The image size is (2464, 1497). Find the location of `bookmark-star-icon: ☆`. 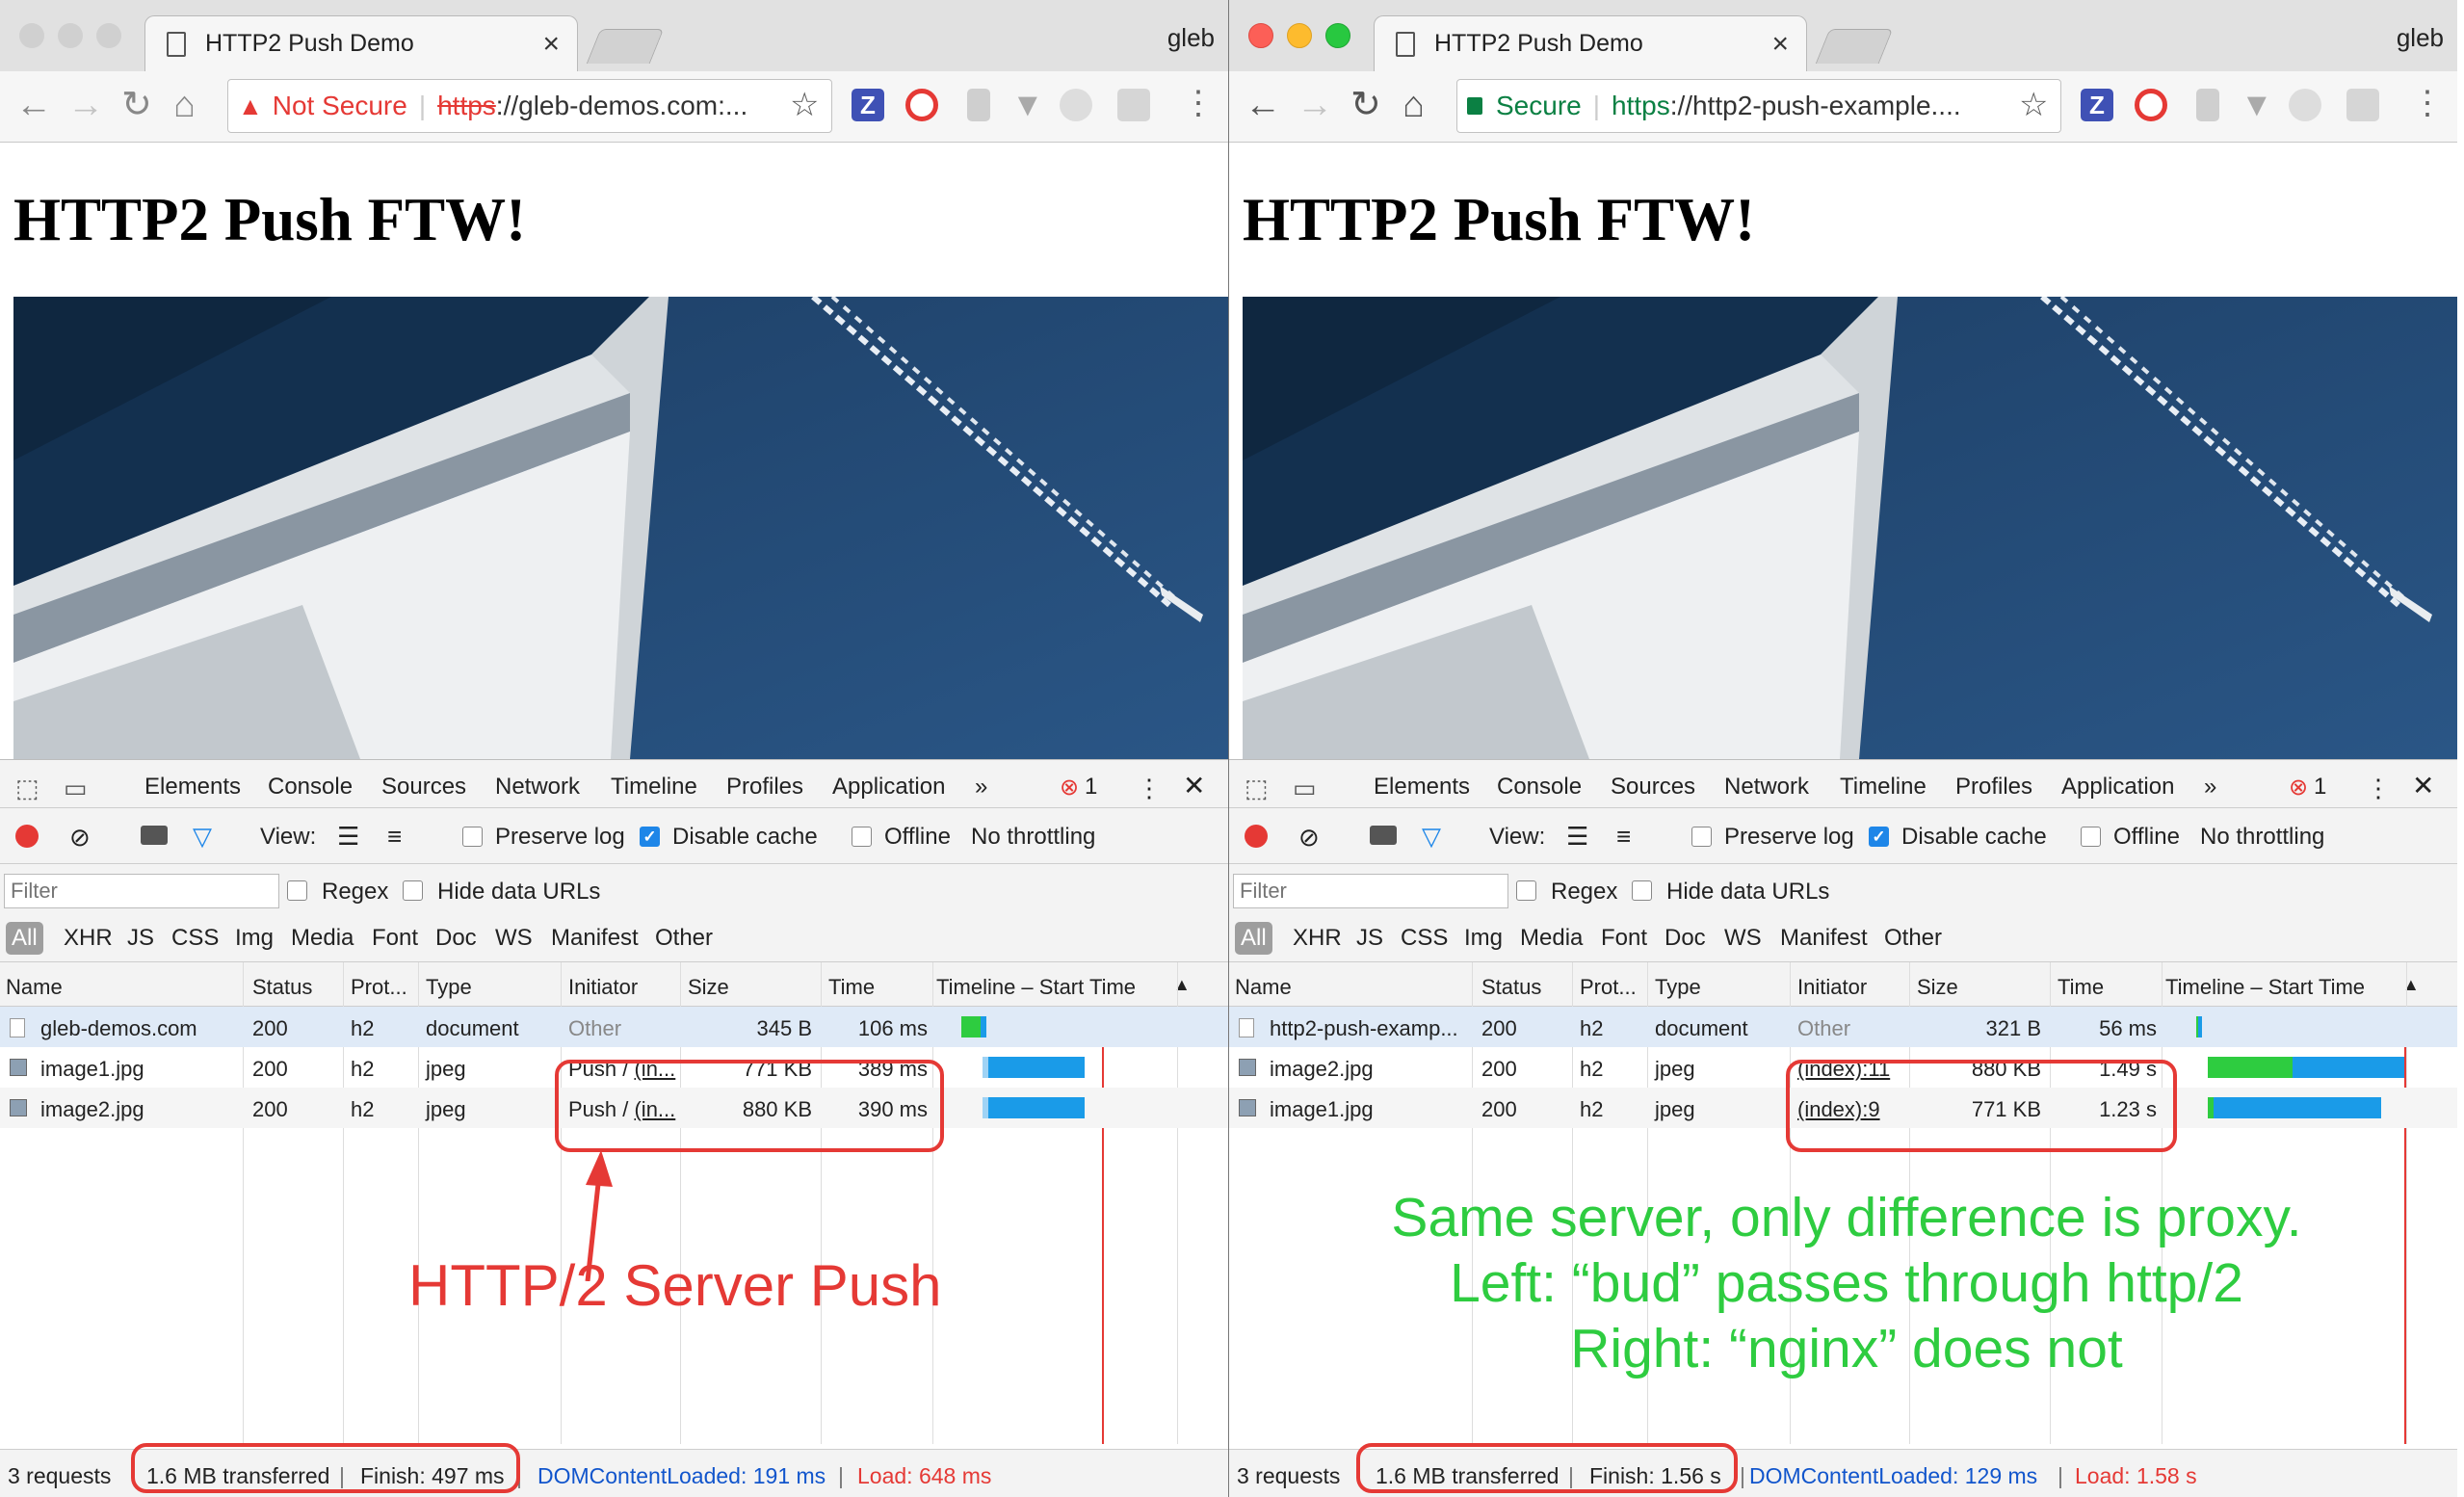

bookmark-star-icon: ☆ is located at coordinates (804, 105).